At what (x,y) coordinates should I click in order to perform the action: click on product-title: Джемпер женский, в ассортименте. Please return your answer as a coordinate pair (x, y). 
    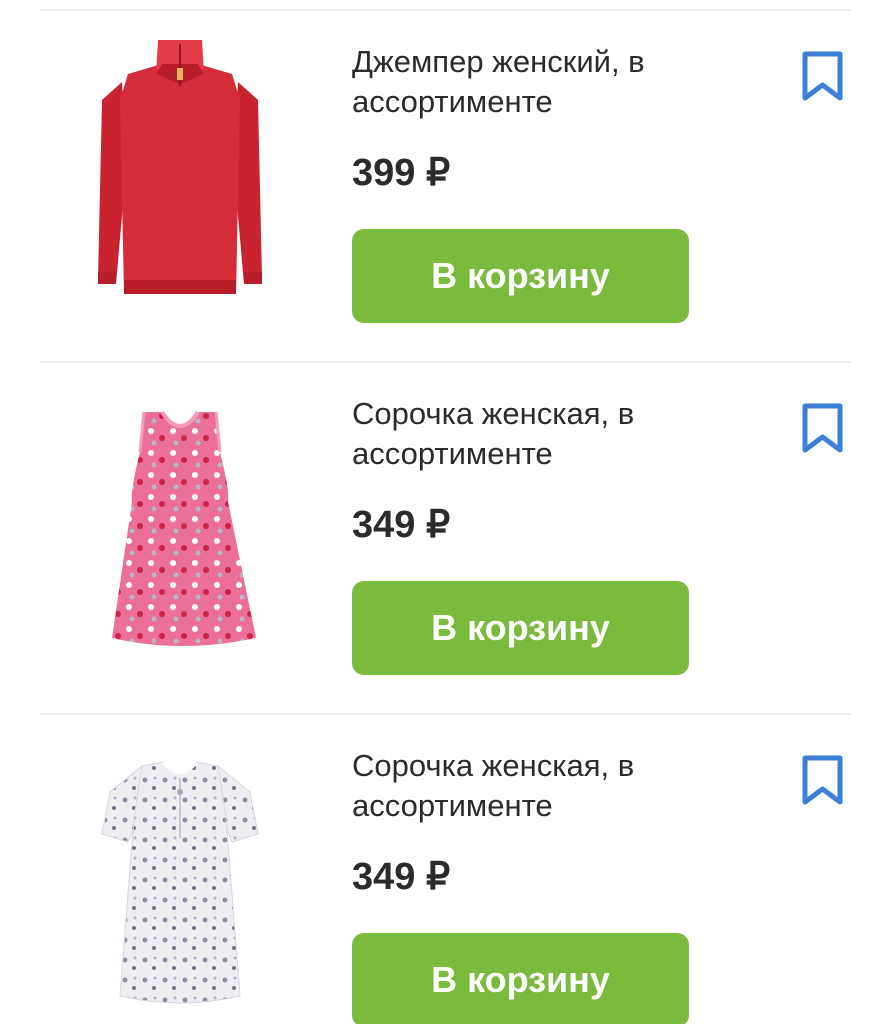
    Looking at the image, I should click on (552, 82).